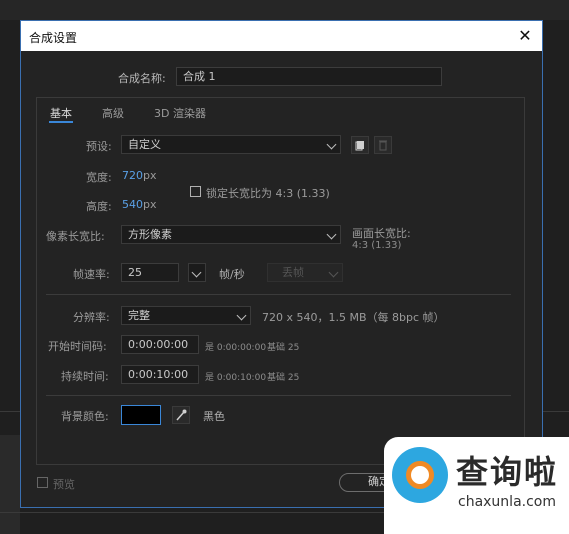 The height and width of the screenshot is (534, 569). I want to click on pixel-aspect-select: 方形像素, so click(231, 234).